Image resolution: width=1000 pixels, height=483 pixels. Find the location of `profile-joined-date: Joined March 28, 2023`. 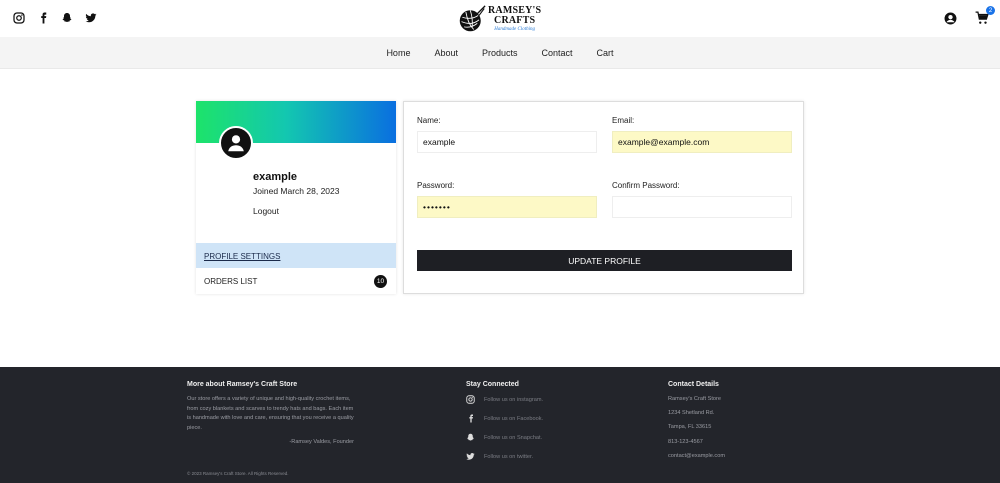

profile-joined-date: Joined March 28, 2023 is located at coordinates (296, 191).